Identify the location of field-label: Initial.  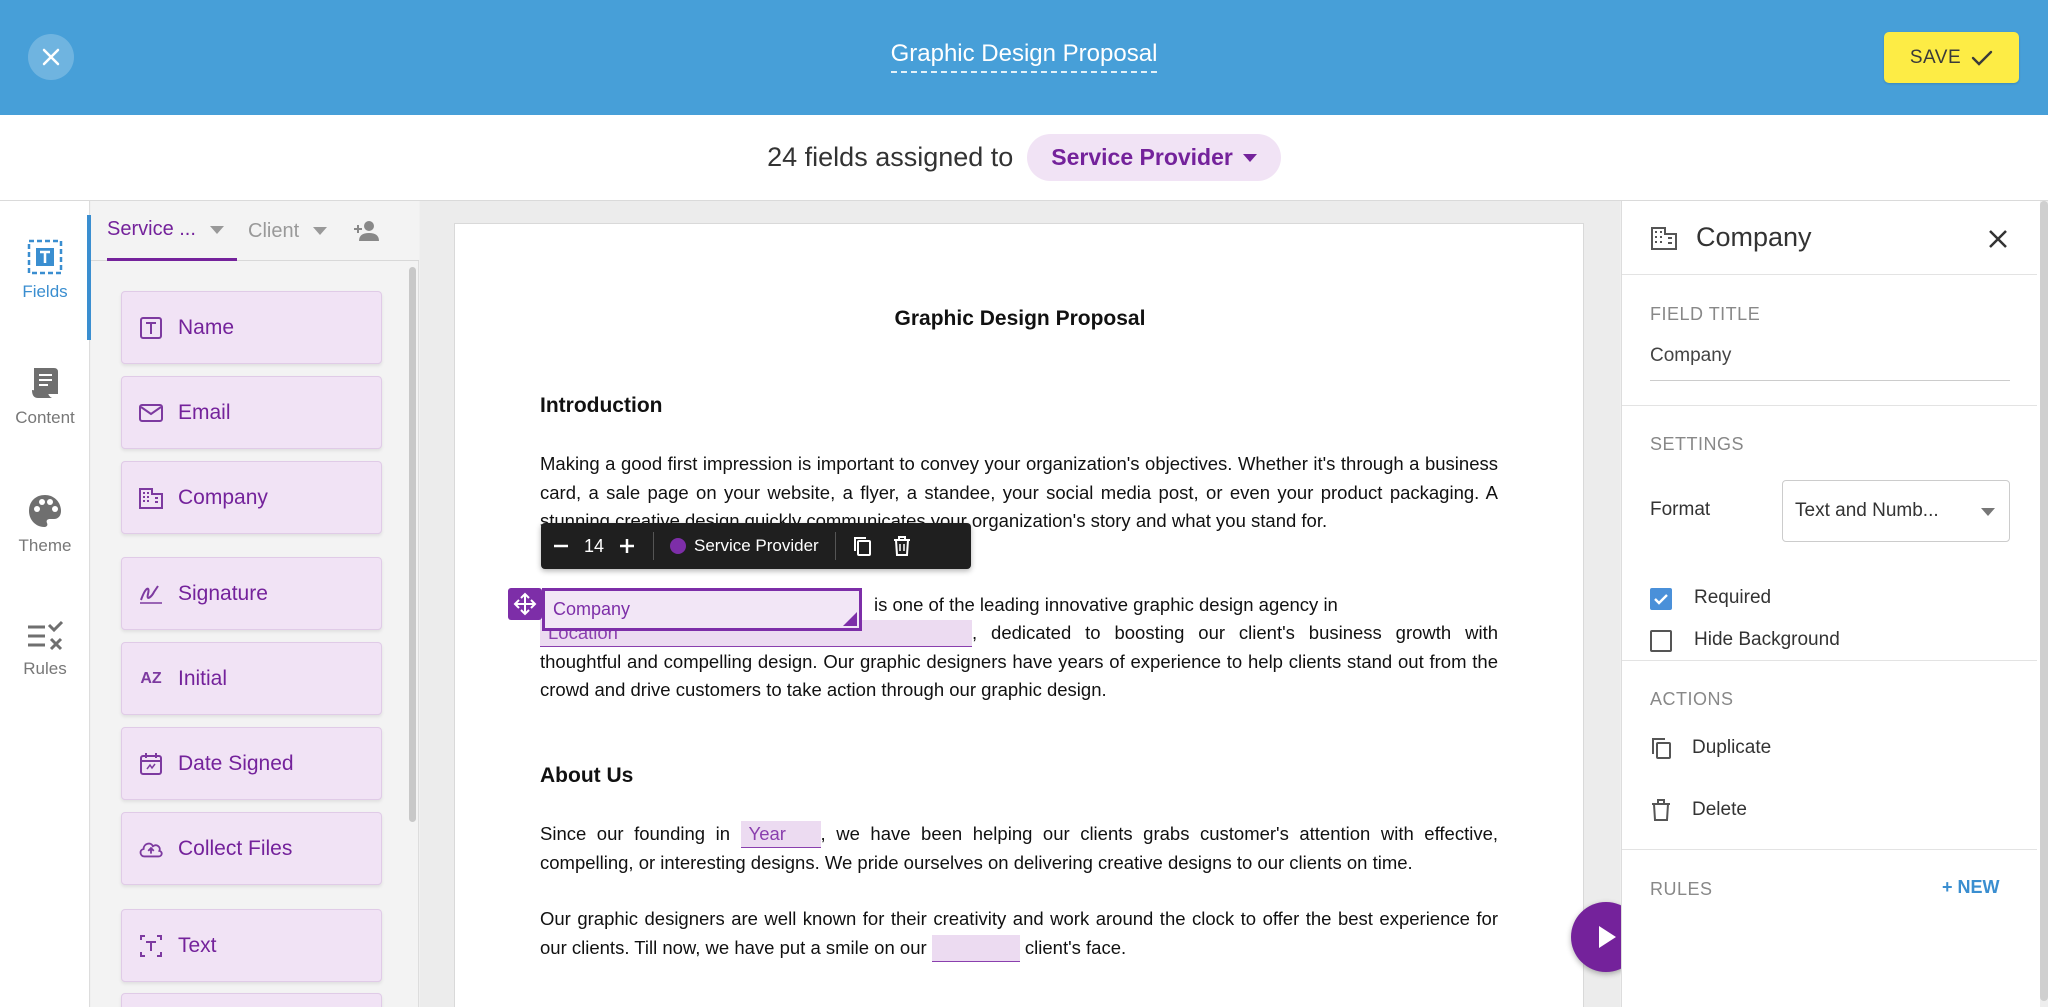
(203, 678).